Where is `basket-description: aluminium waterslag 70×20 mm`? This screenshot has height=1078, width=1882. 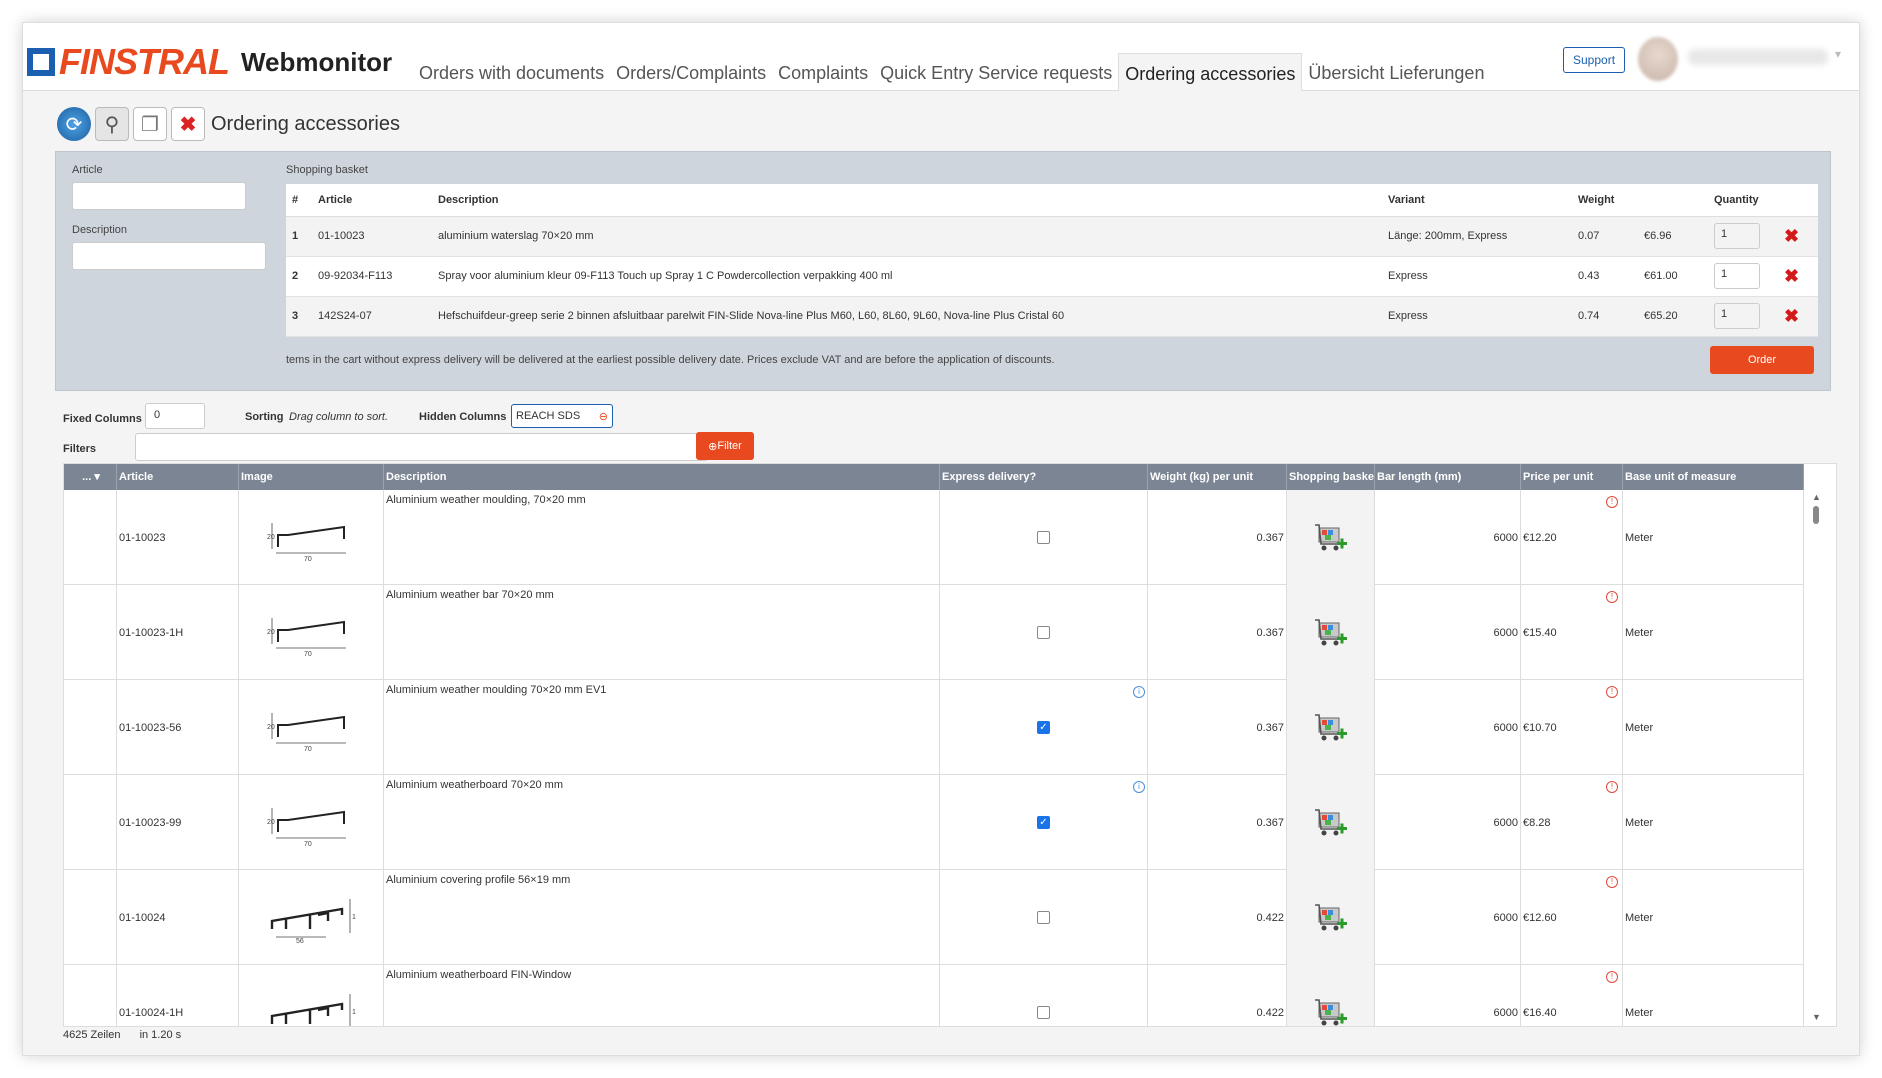
basket-description: aluminium waterslag 70×20 mm is located at coordinates (907, 236).